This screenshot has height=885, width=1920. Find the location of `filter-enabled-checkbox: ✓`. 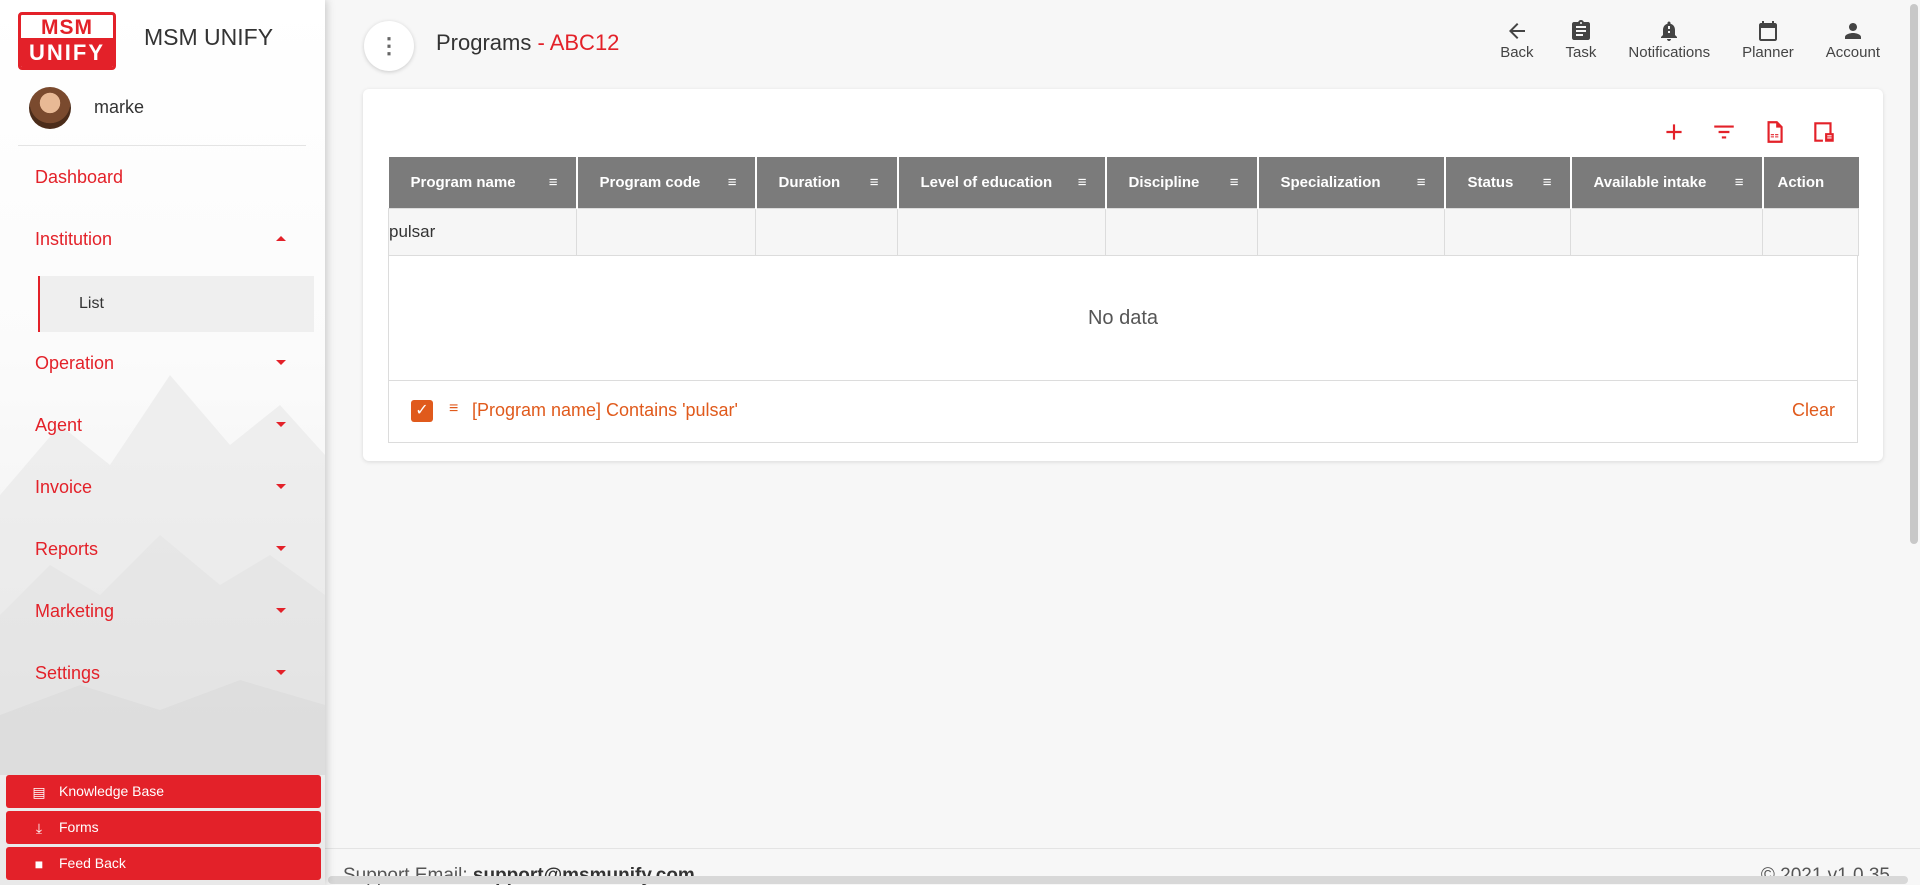

filter-enabled-checkbox: ✓ is located at coordinates (422, 410).